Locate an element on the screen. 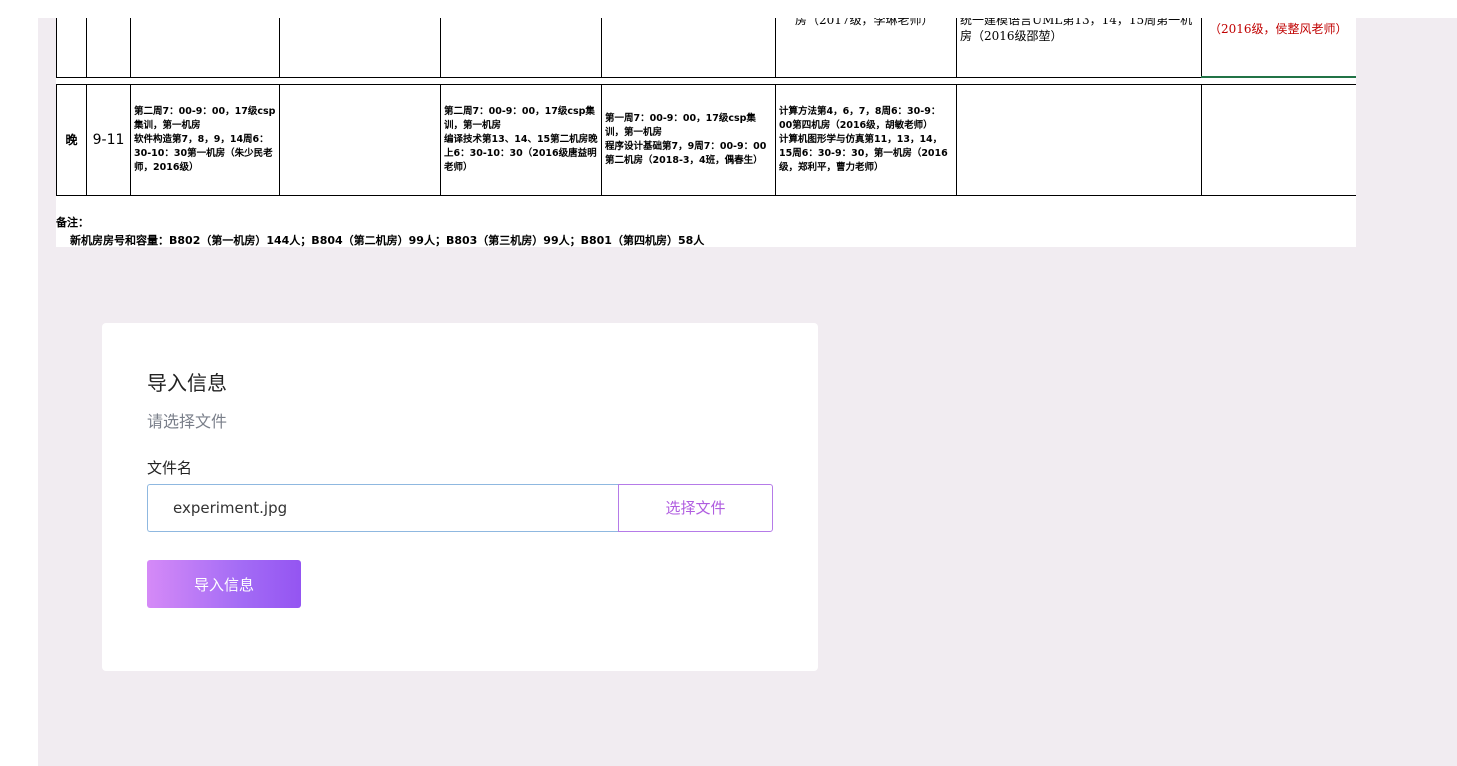  file-name-label: 文件名 is located at coordinates (170, 468).